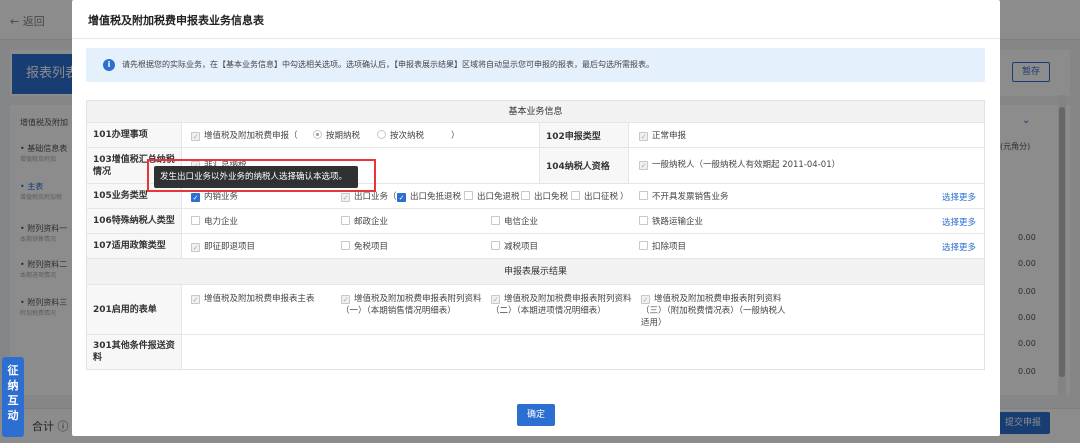  Describe the element at coordinates (134, 221) in the screenshot. I see `row-label: 106特殊纳税人类型` at that location.